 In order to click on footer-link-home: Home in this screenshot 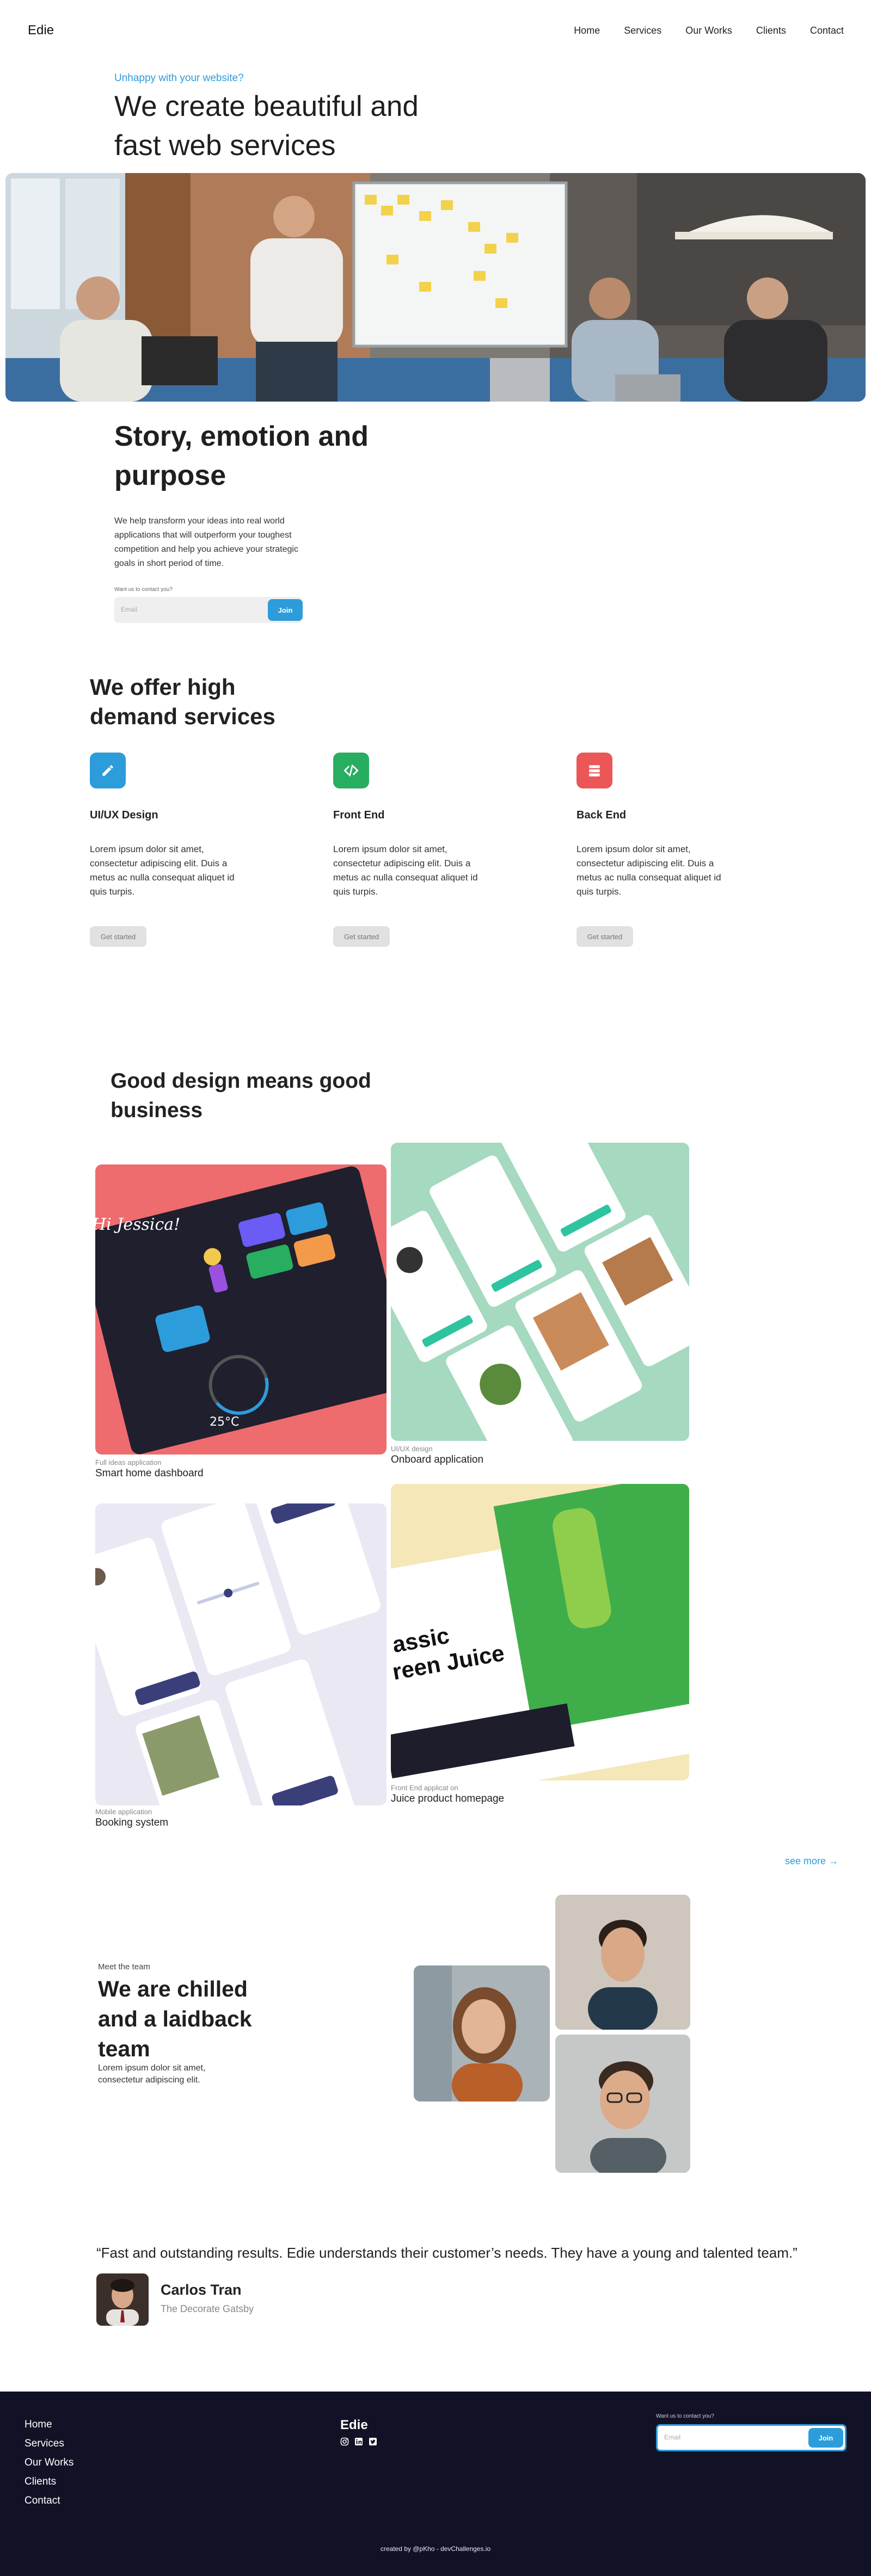, I will do `click(49, 2425)`.